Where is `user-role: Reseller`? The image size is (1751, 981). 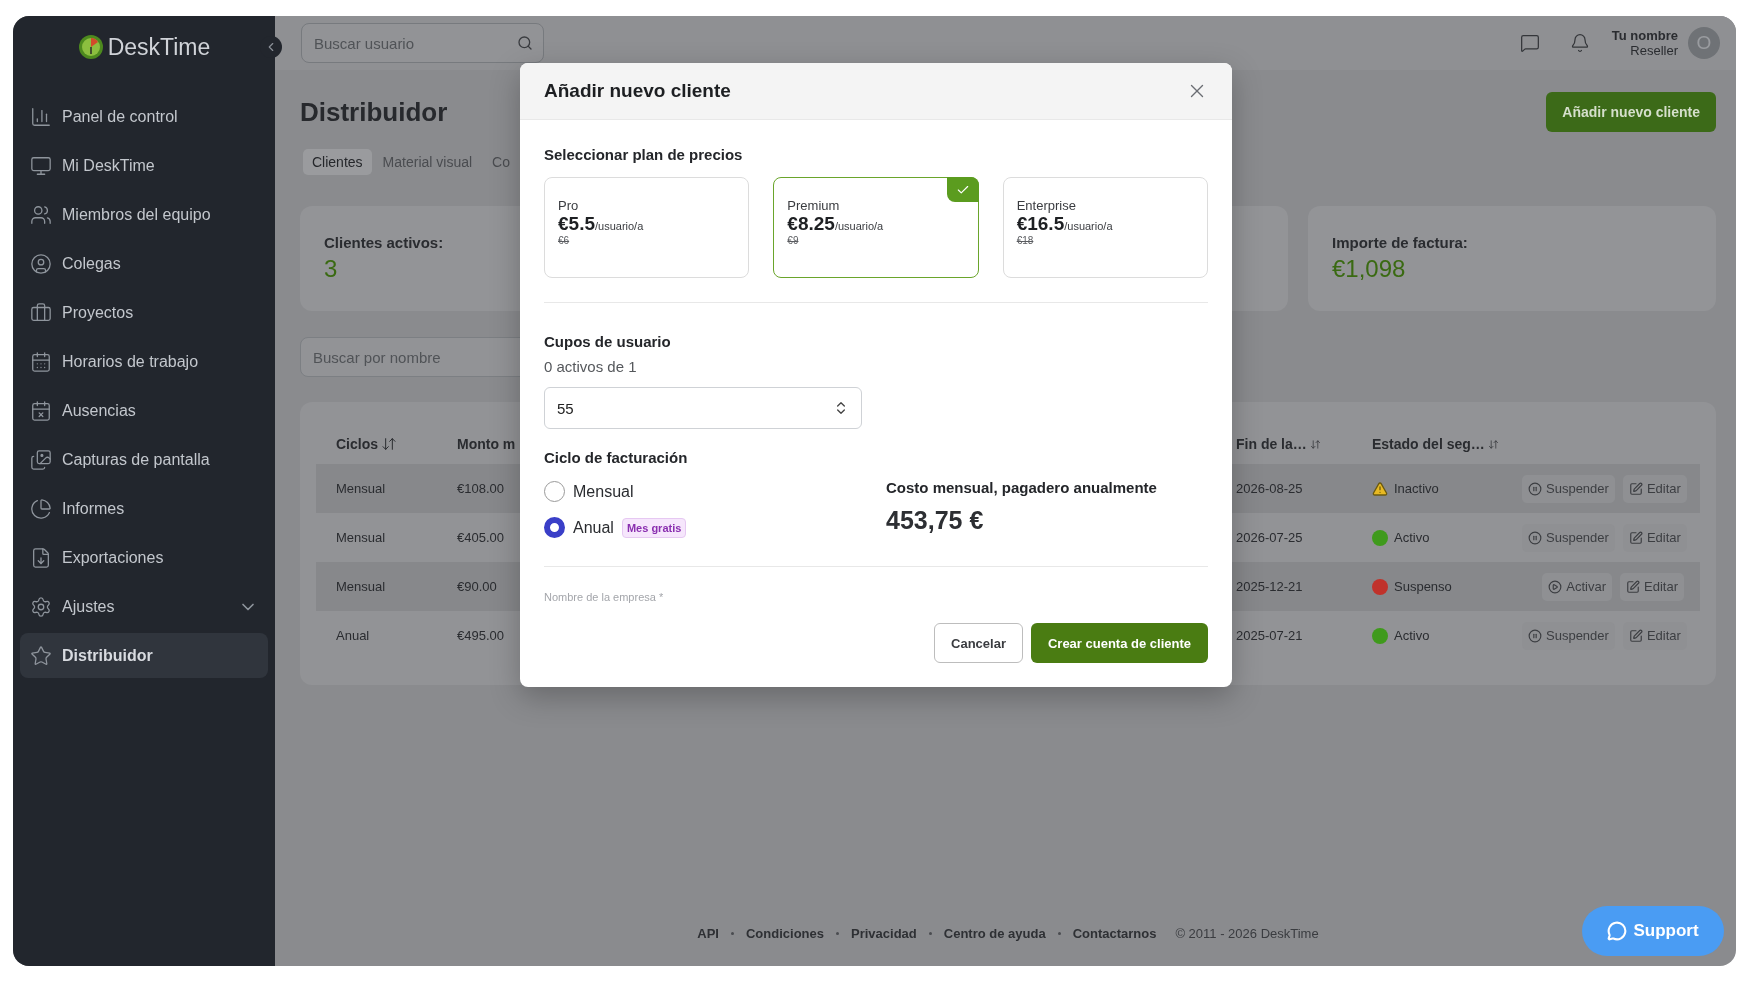
user-role: Reseller is located at coordinates (1654, 50).